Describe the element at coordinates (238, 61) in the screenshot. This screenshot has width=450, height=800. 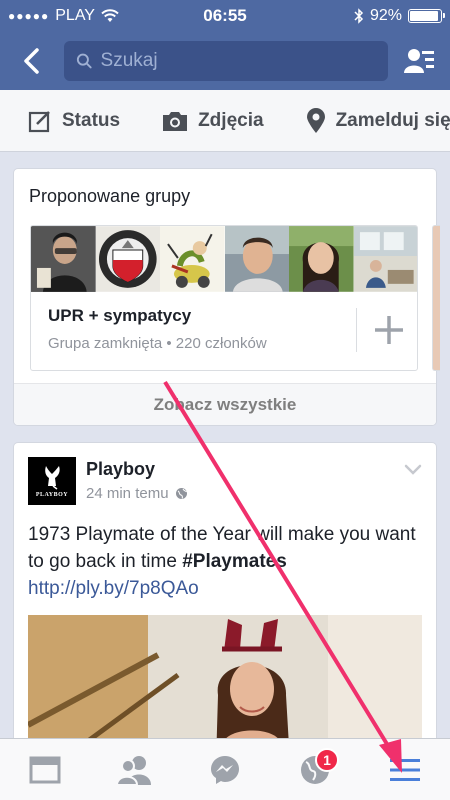
I see `search-input` at that location.